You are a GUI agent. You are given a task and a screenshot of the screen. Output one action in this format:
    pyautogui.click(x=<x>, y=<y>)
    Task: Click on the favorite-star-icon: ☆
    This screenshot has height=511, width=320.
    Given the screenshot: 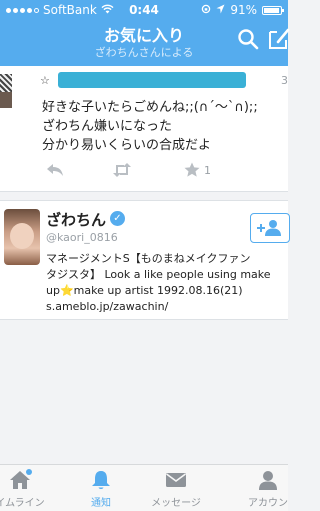 What is the action you would take?
    pyautogui.click(x=45, y=80)
    